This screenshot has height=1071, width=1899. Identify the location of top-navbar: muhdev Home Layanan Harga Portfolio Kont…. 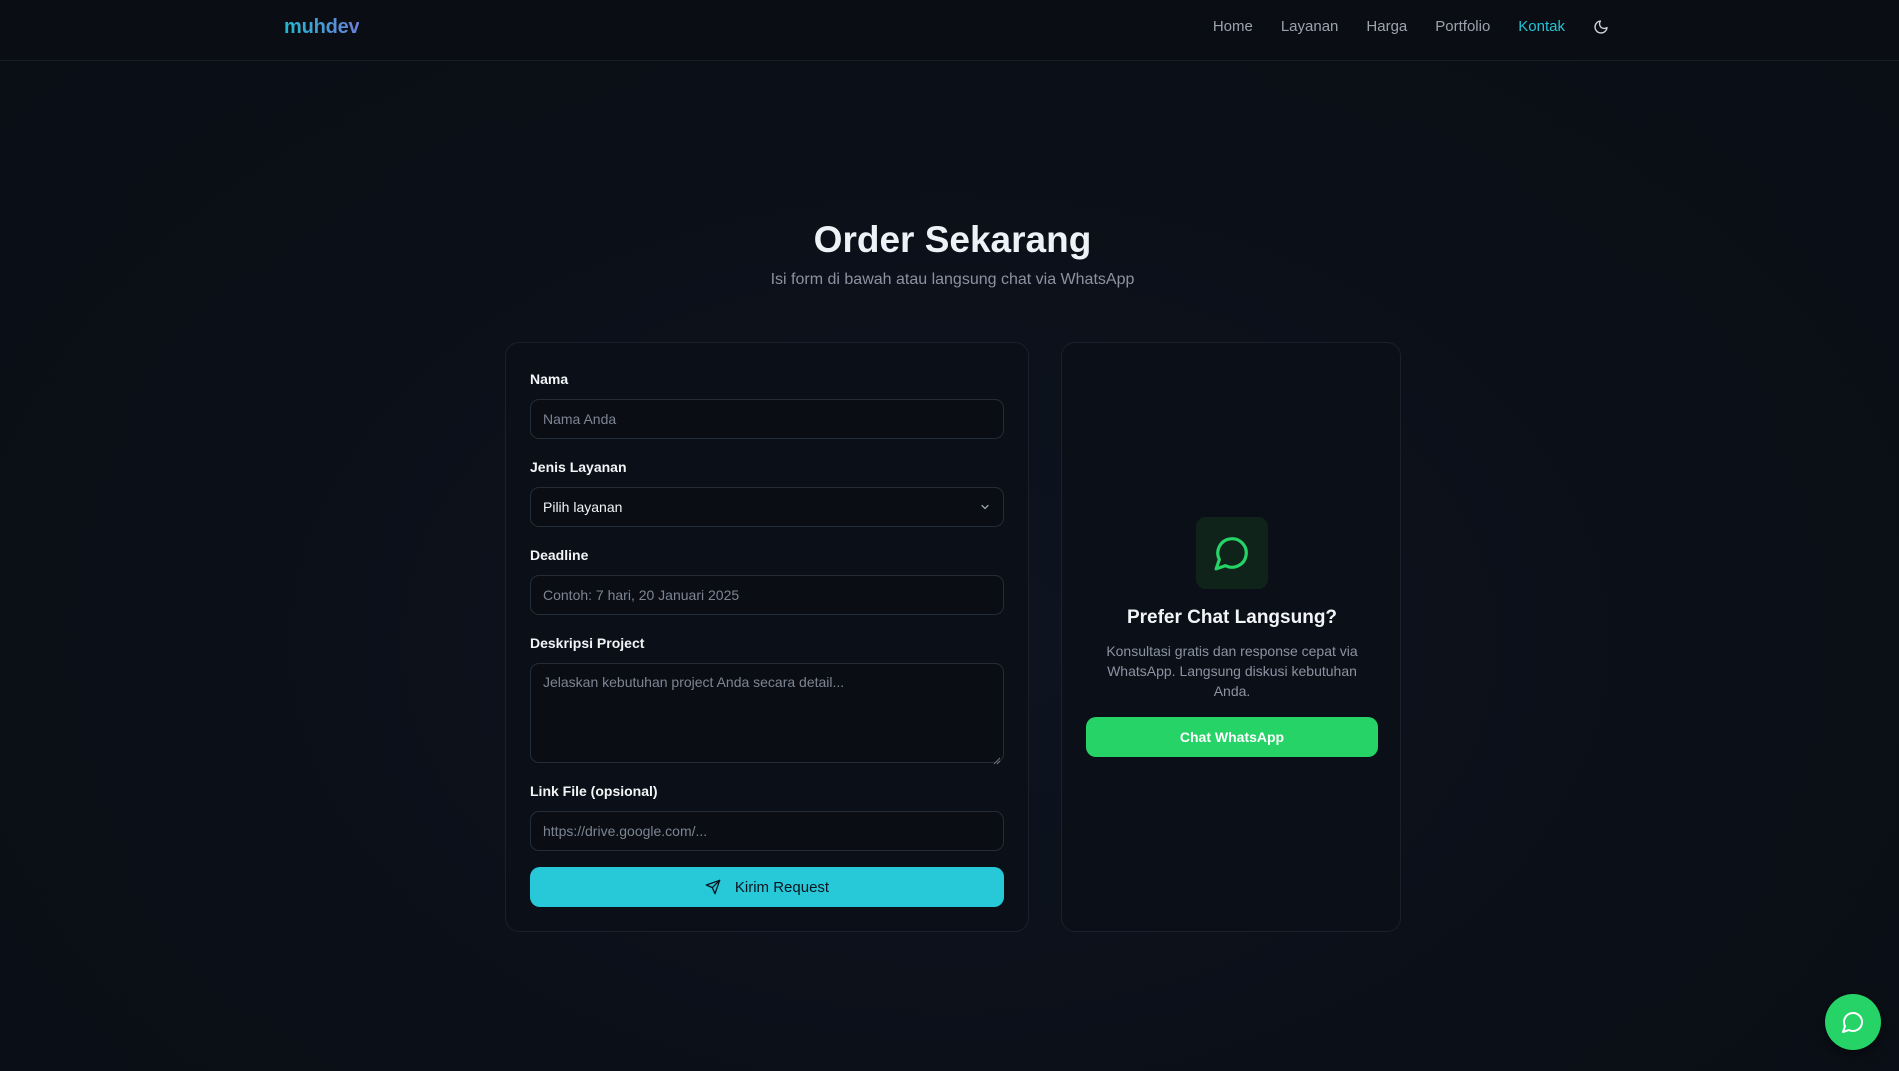
(949, 30).